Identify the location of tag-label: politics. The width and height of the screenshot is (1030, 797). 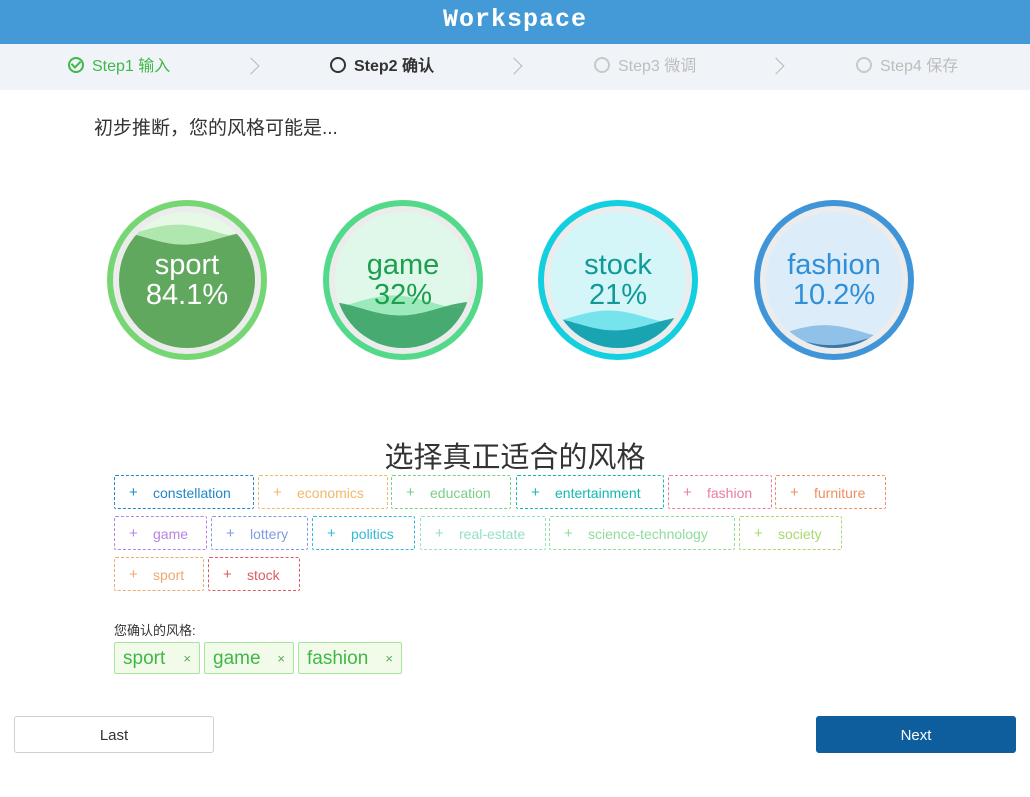
(372, 534).